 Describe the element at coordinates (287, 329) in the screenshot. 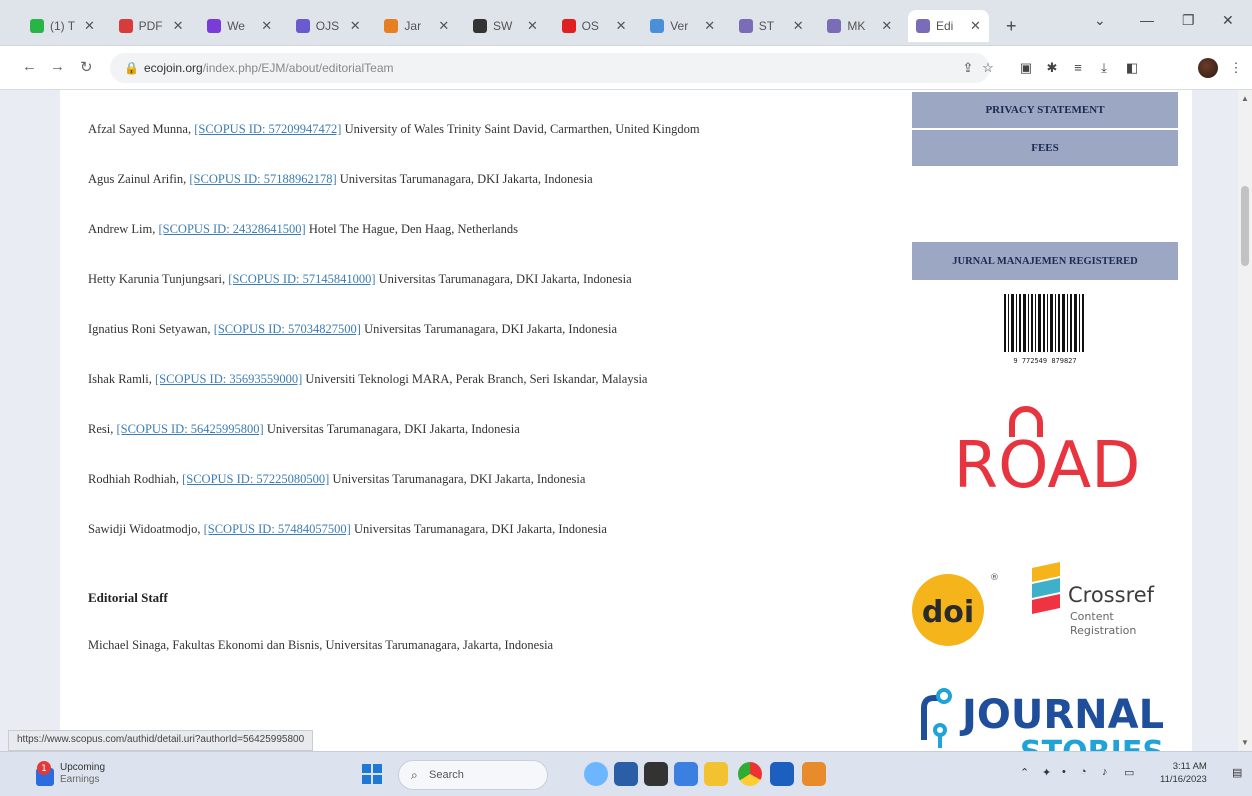

I see `scopus-id-link: [SCOPUS ID: 57034827500]` at that location.